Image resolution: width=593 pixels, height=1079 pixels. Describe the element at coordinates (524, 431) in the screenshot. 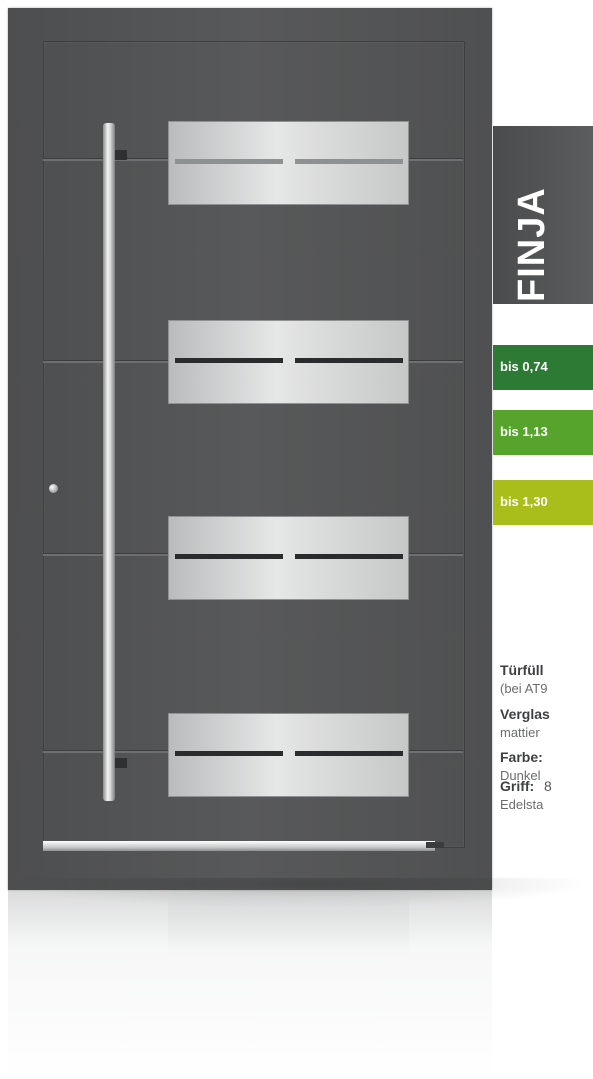

I see `u-value-label: bis 1,13` at that location.